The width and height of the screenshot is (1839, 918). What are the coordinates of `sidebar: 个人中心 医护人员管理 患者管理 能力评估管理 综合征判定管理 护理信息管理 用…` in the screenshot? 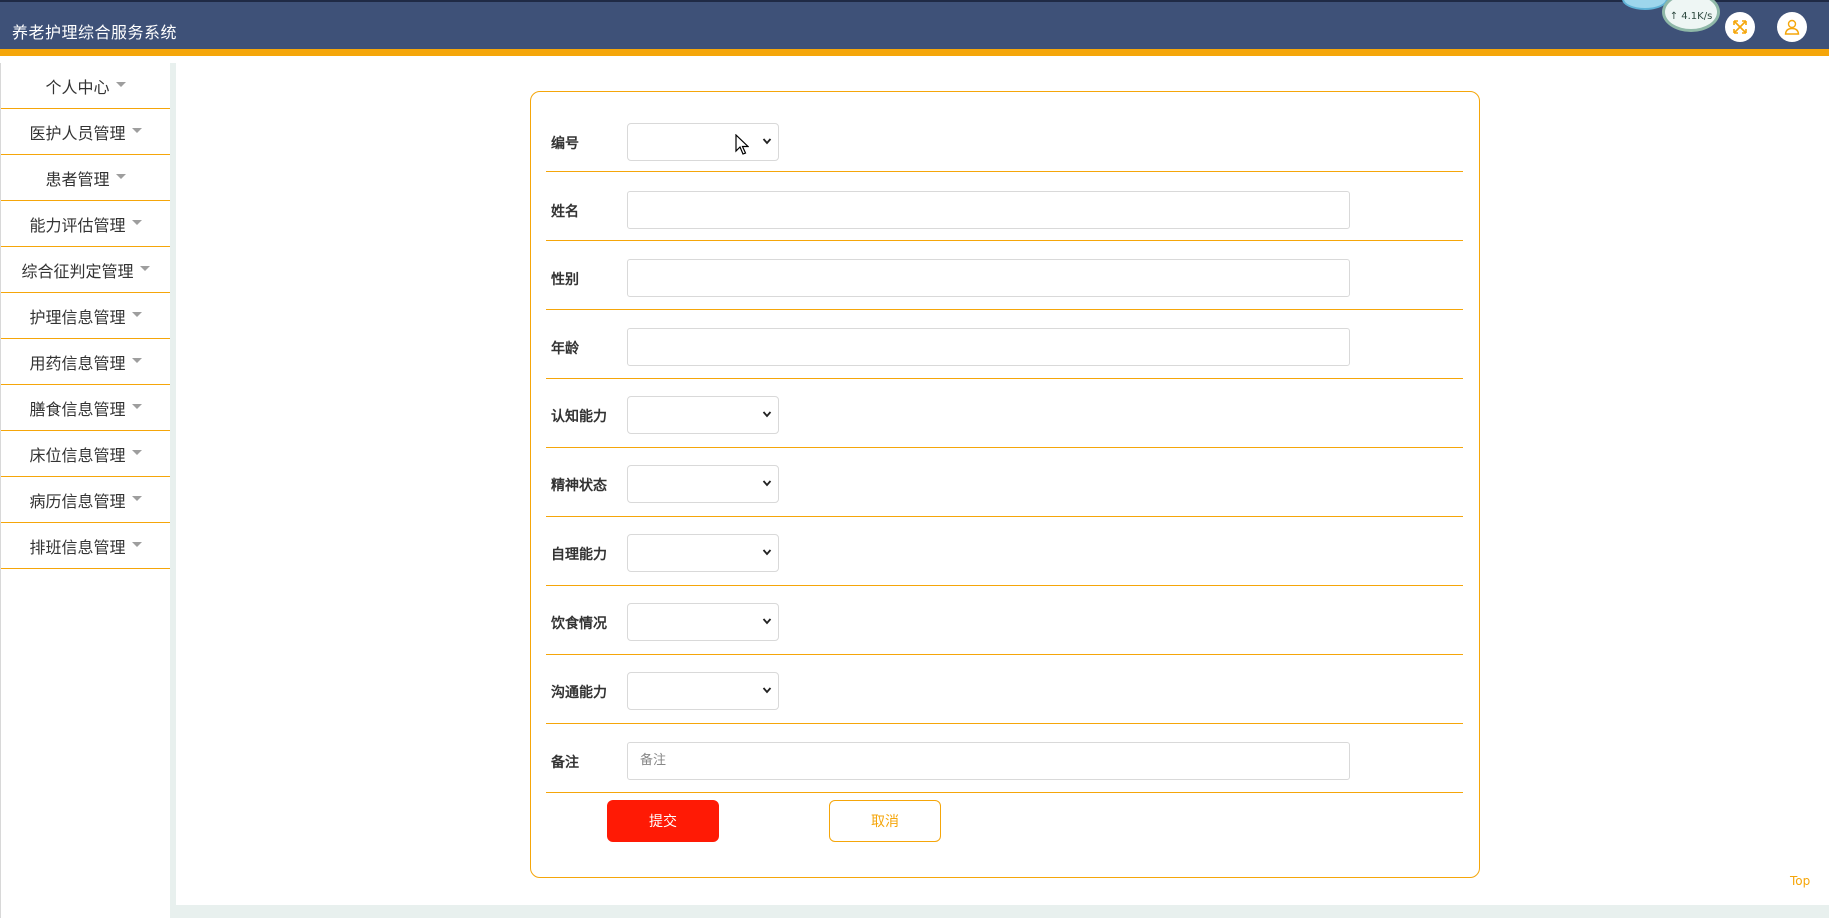 It's located at (85, 490).